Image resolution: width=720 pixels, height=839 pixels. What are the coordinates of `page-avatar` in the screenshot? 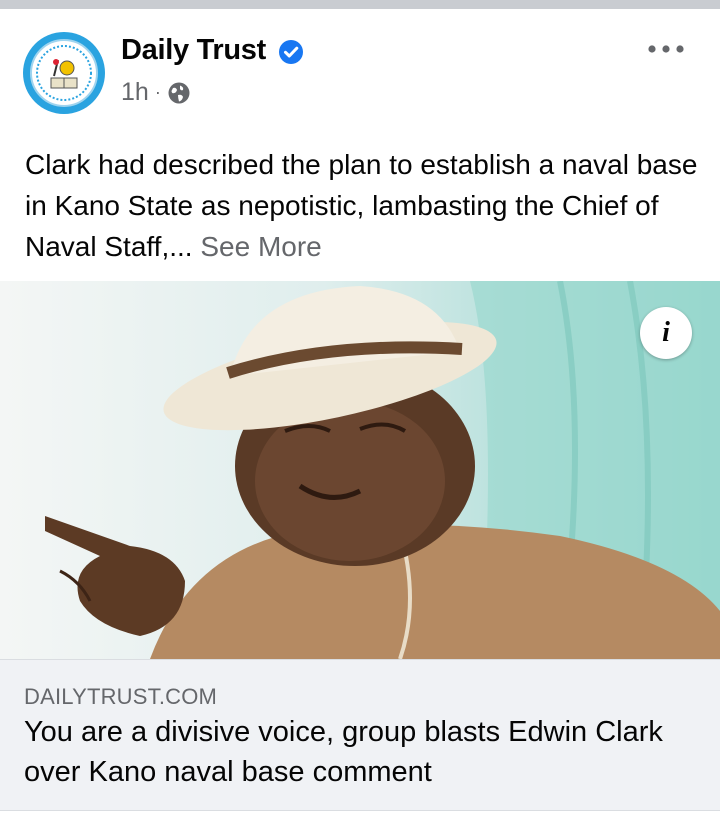 It's located at (64, 73).